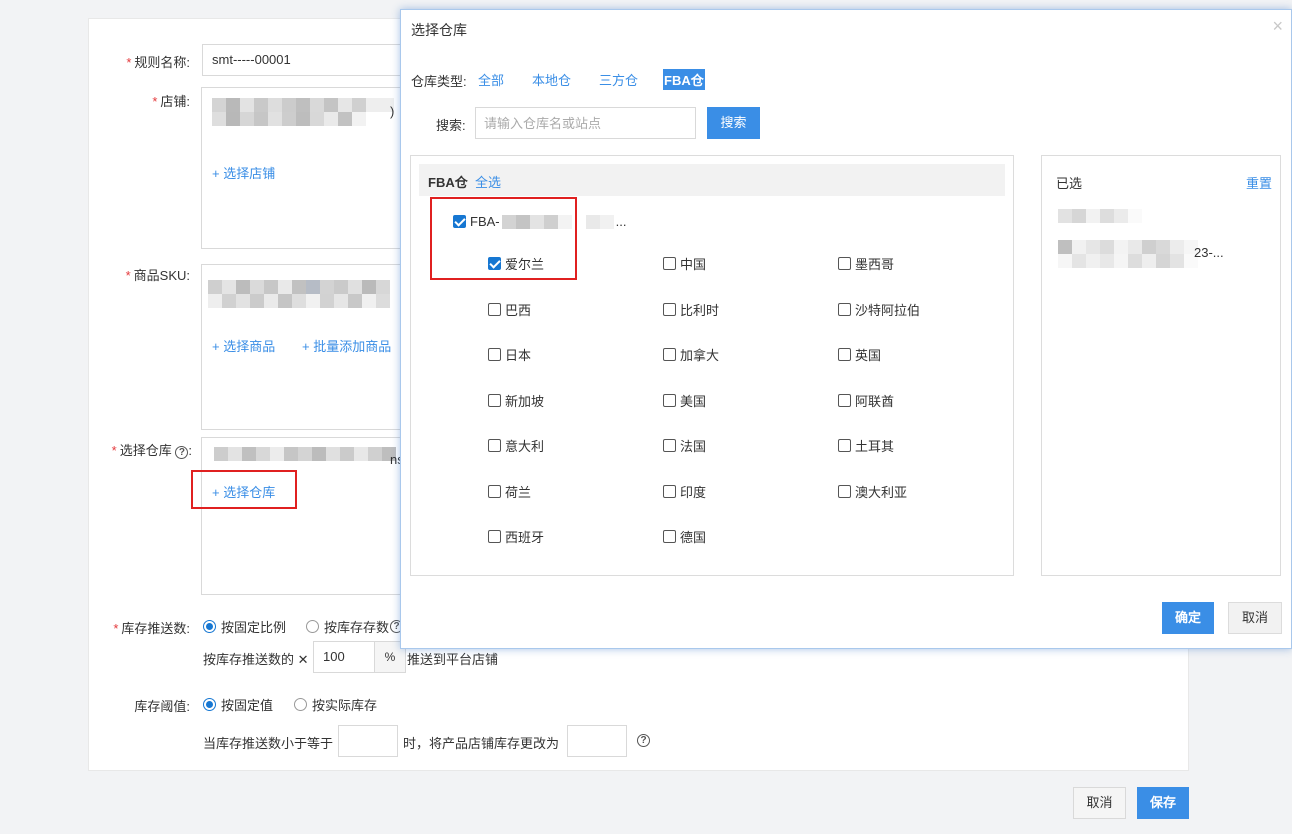  Describe the element at coordinates (859, 354) in the screenshot. I see `country-item-uk: 英国` at that location.